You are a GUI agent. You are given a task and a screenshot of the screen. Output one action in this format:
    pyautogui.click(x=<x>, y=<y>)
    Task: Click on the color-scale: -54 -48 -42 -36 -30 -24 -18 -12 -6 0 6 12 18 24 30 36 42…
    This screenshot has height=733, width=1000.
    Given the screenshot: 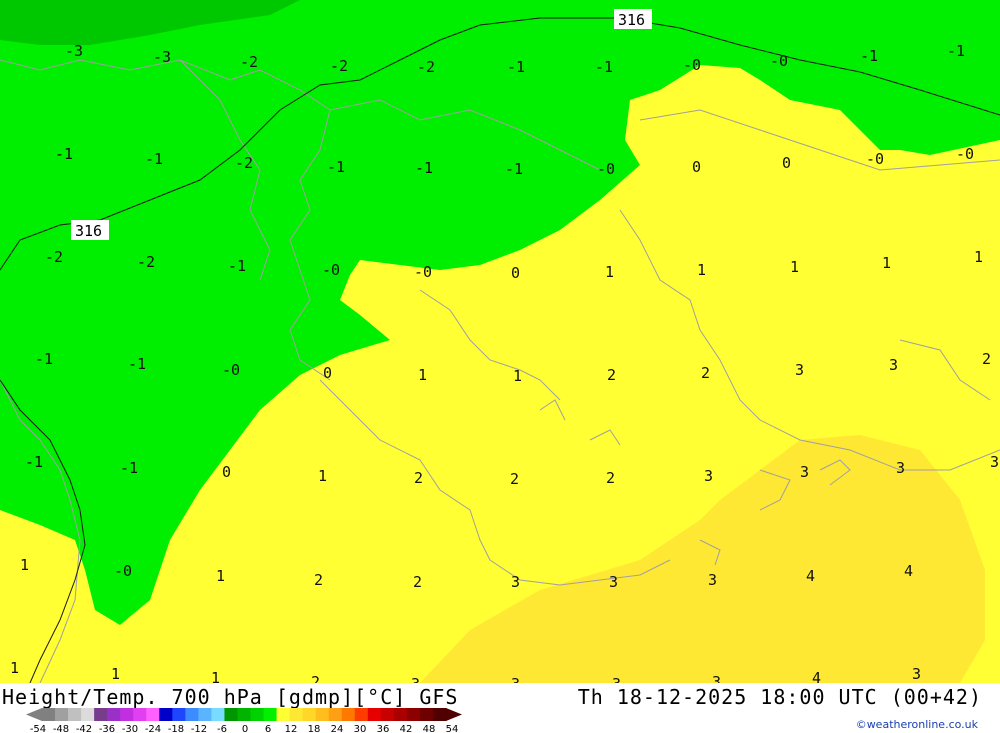 What is the action you would take?
    pyautogui.click(x=244, y=720)
    